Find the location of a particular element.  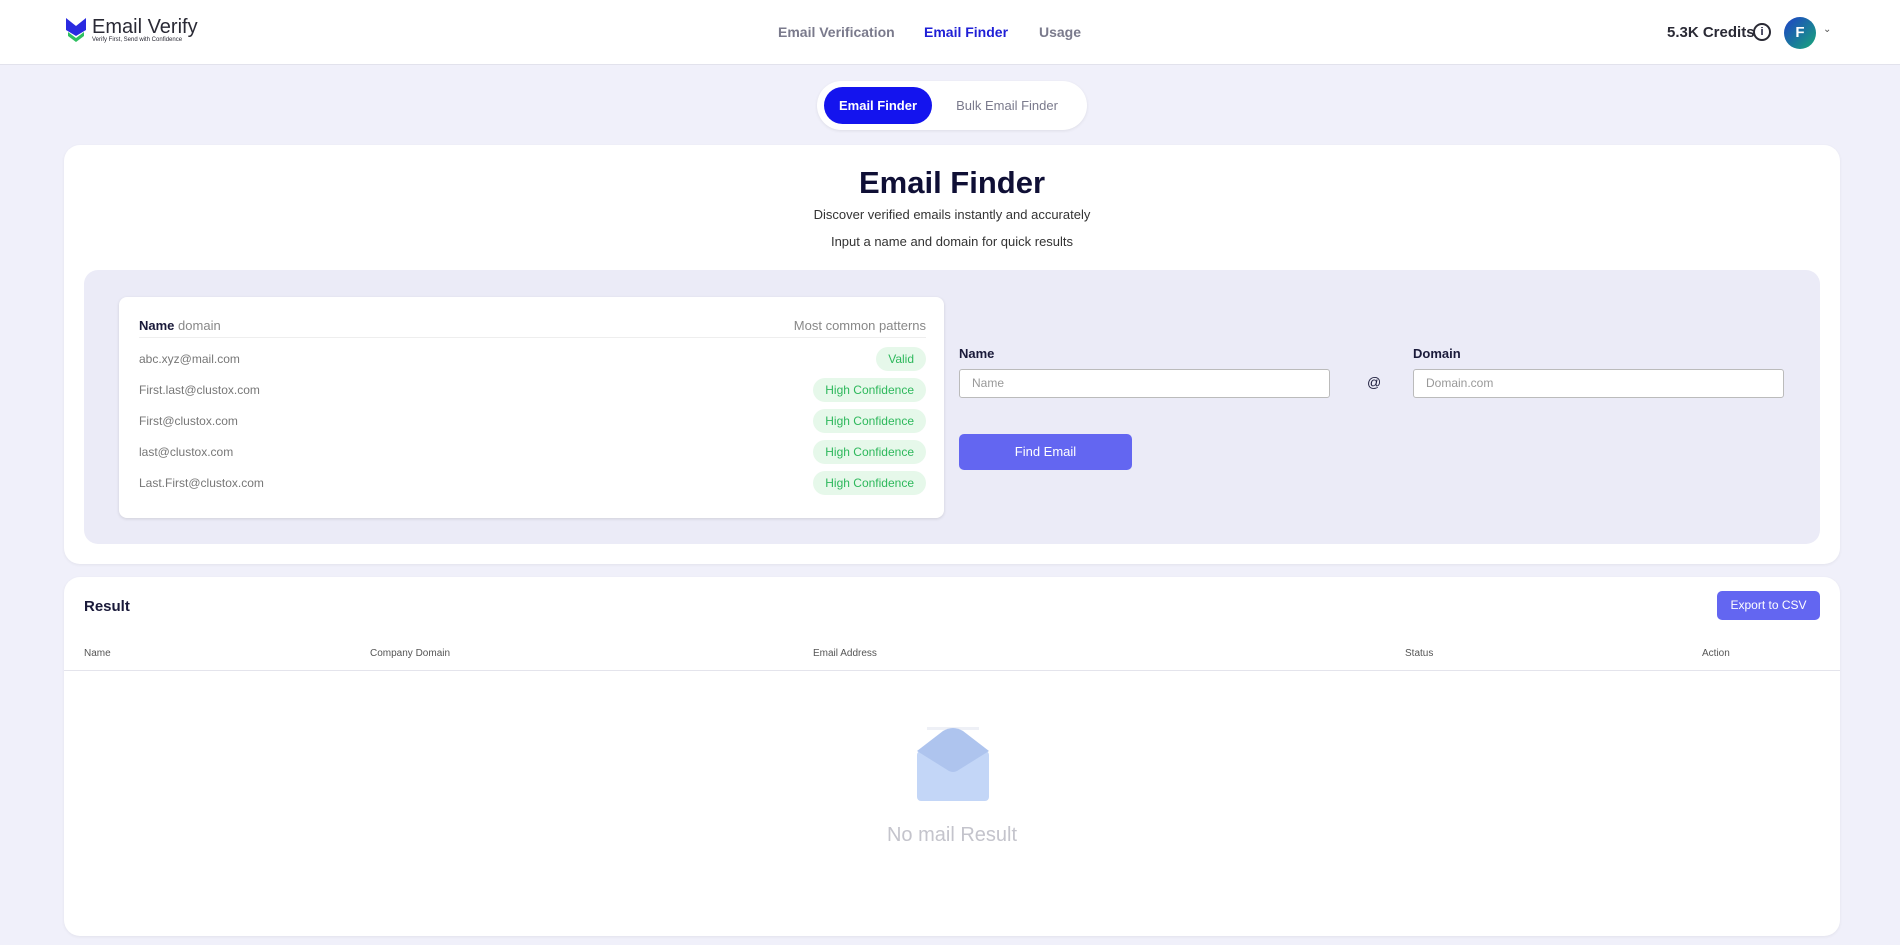

at-symbol: @ is located at coordinates (1374, 382).